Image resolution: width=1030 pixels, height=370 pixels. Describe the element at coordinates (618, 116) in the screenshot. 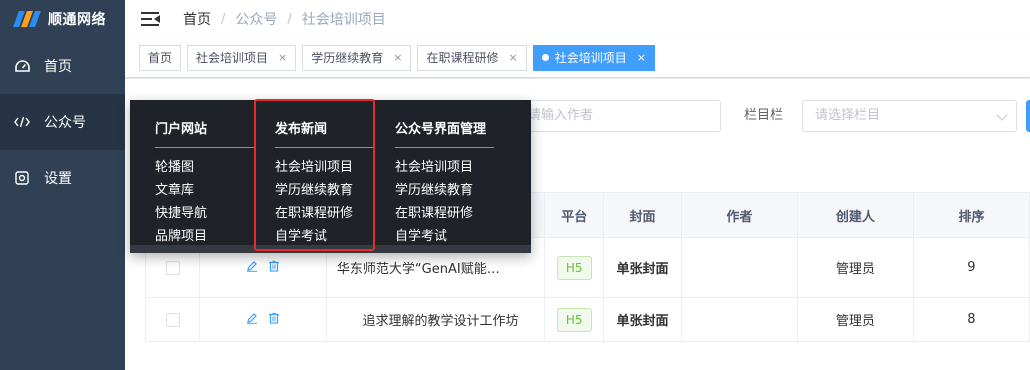

I see `author-input: 请输入作者` at that location.